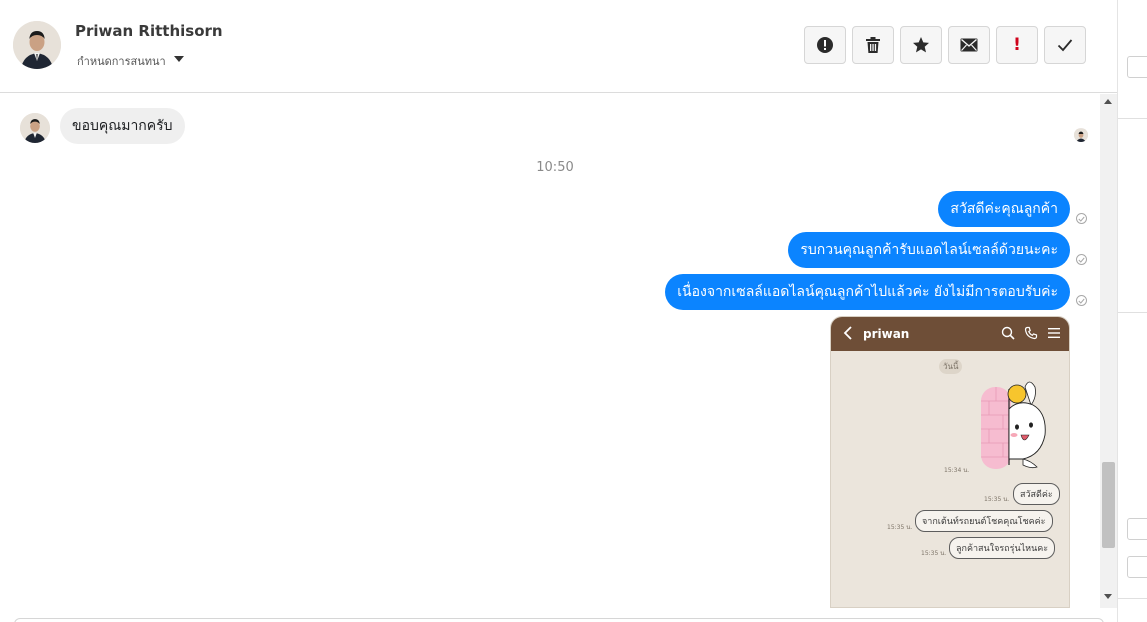  I want to click on scroll-down-arrow-icon, so click(1108, 596).